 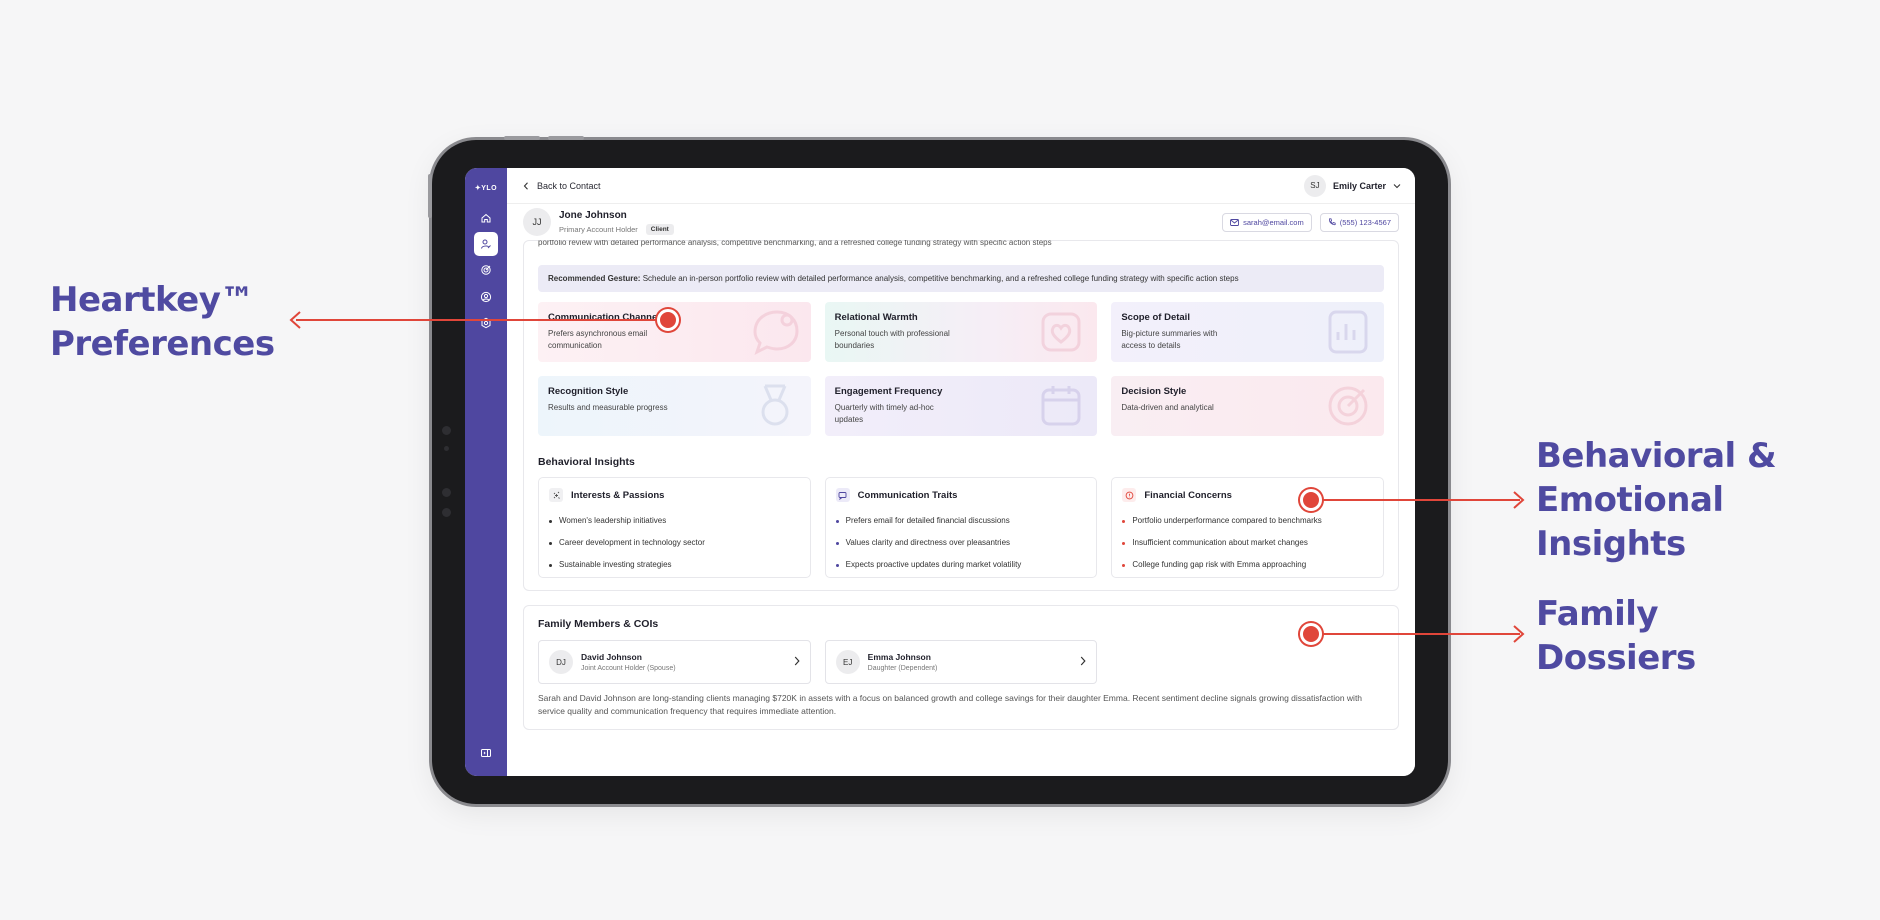 What do you see at coordinates (486, 218) in the screenshot?
I see `sidebar-item-home` at bounding box center [486, 218].